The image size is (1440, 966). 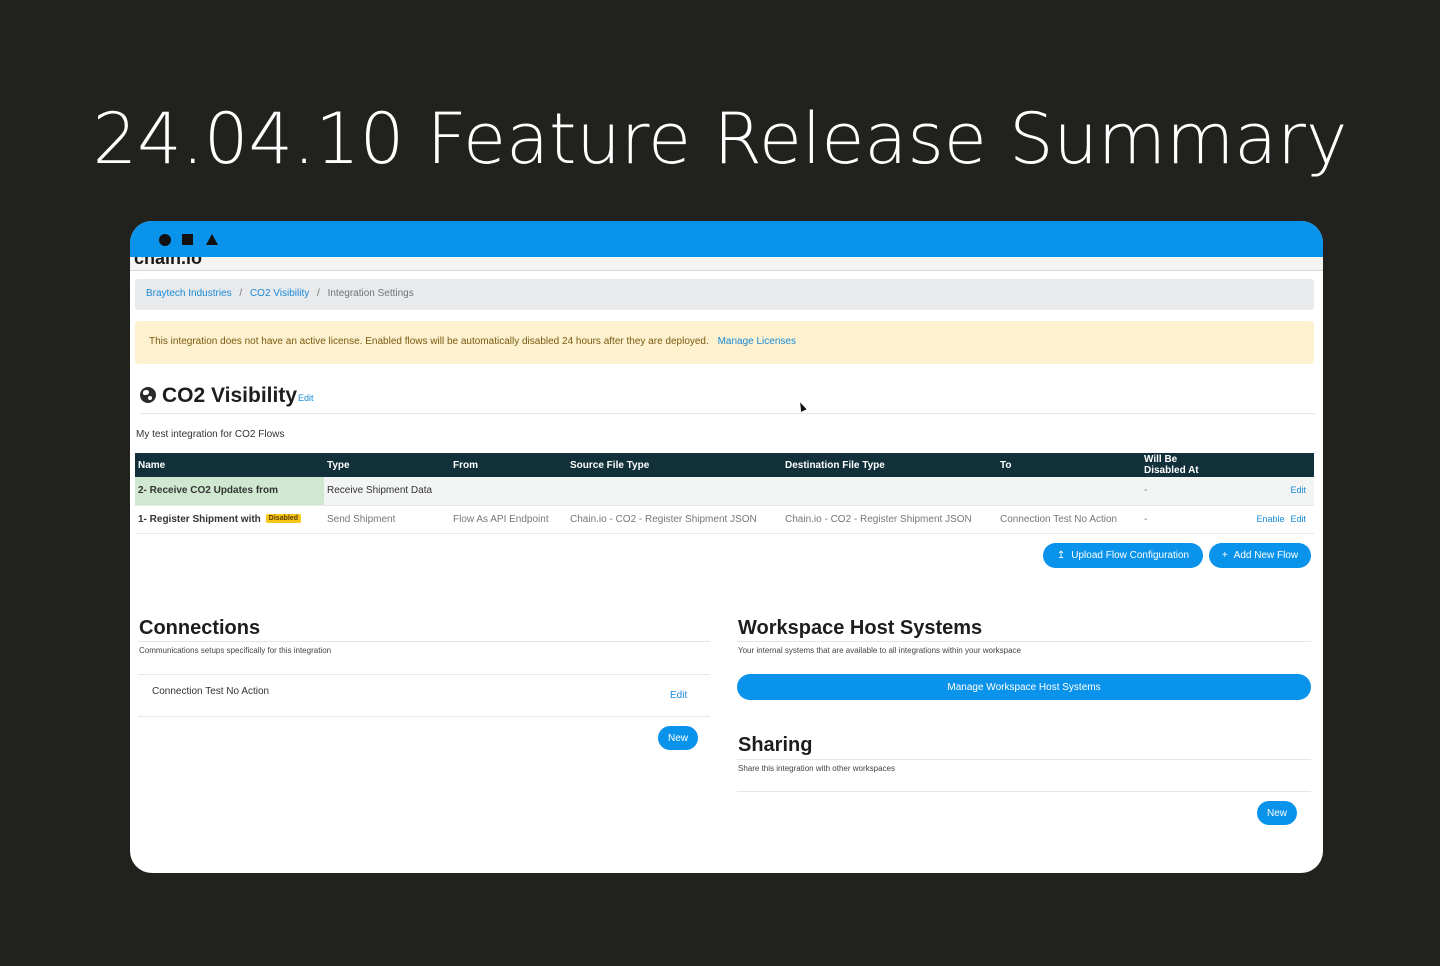 I want to click on upload-flow-configuration-button: ↥ Upload Flow Configuration, so click(x=1123, y=555).